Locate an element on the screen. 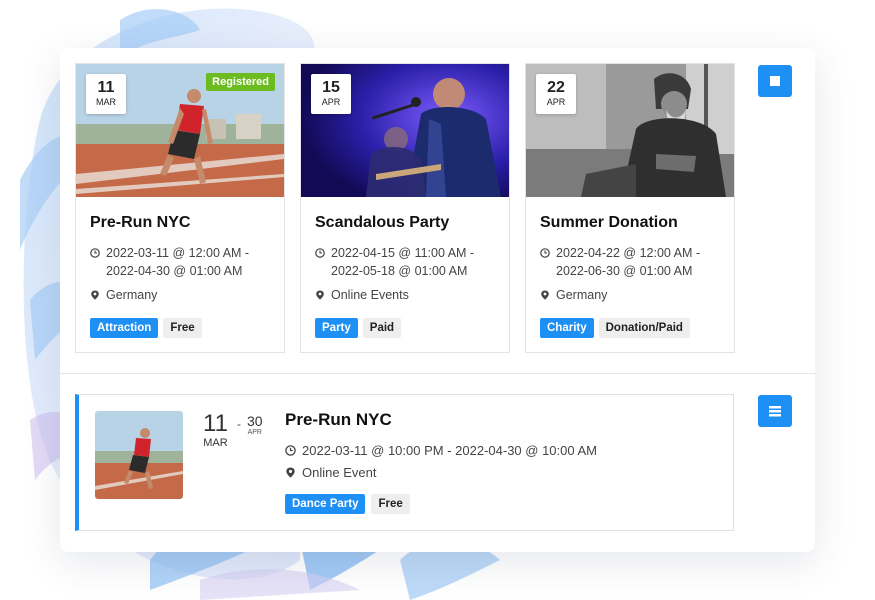 The width and height of the screenshot is (875, 600). registered-badge: Registered is located at coordinates (240, 82).